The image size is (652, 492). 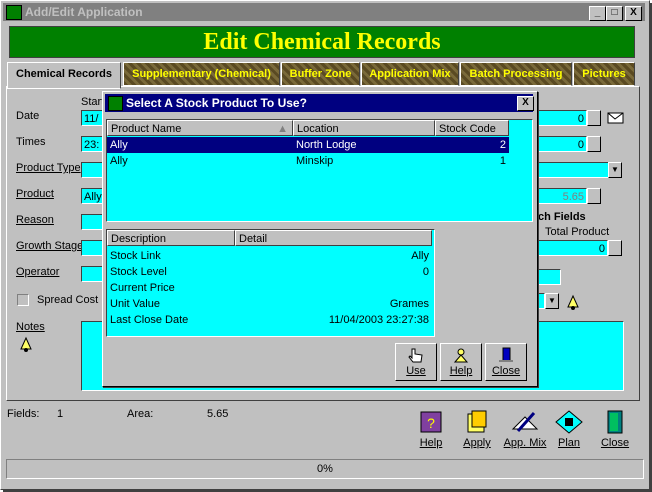 What do you see at coordinates (364, 128) in the screenshot?
I see `col-location: Location` at bounding box center [364, 128].